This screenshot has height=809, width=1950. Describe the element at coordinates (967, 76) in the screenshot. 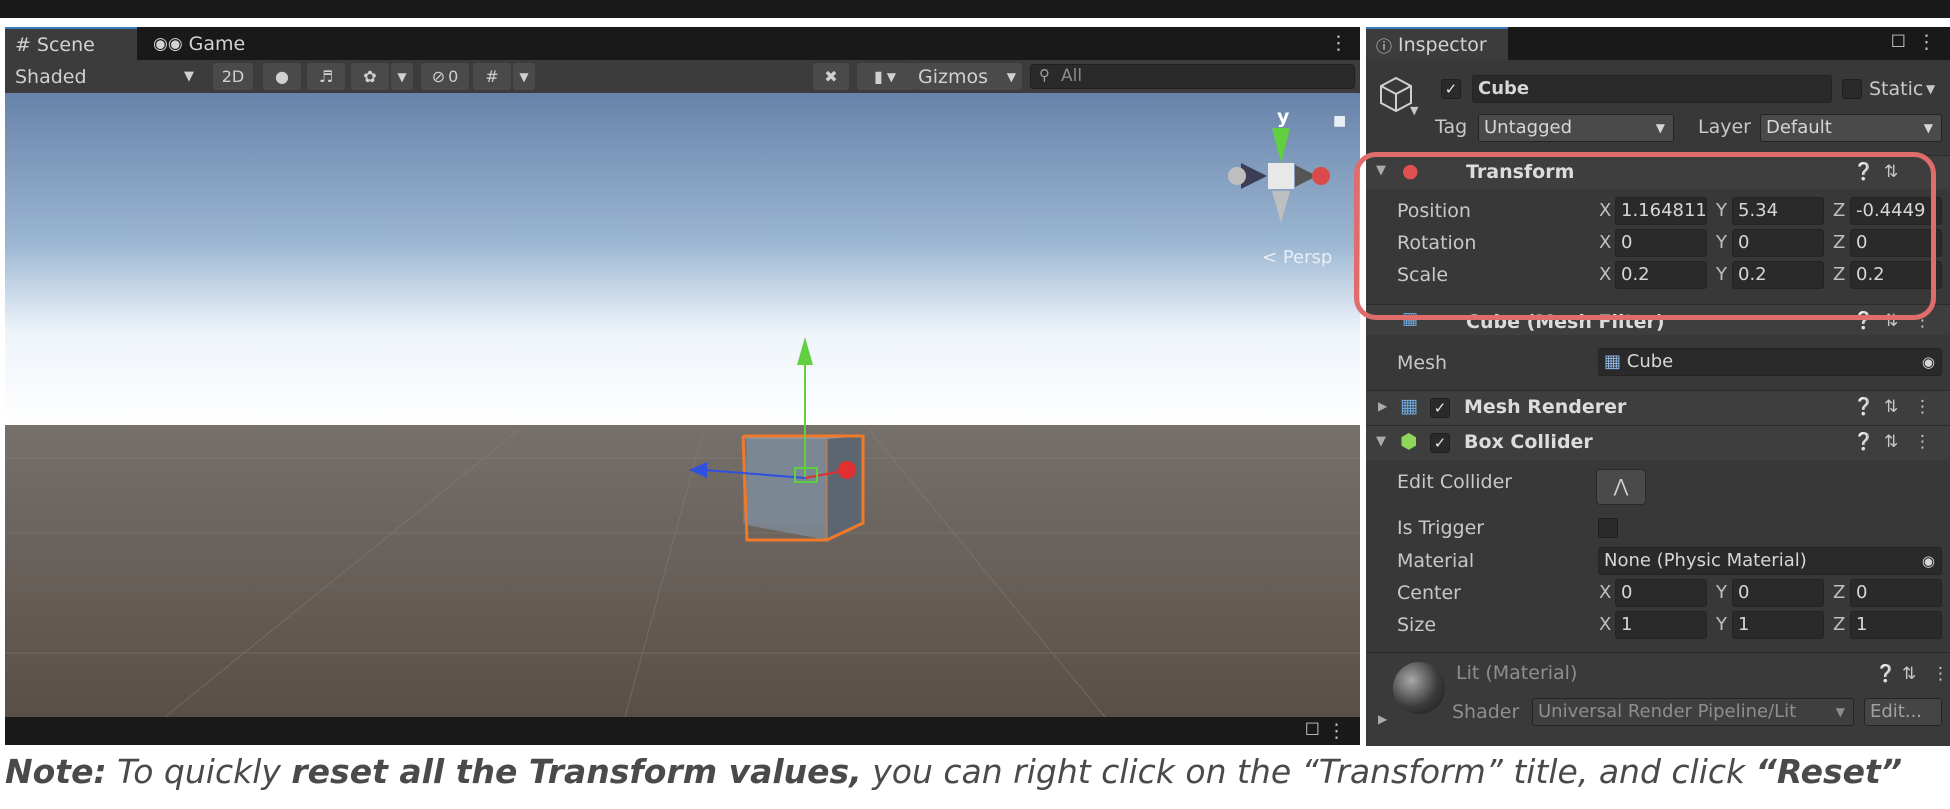

I see `gizmos-dropdown: Gizmos ▼` at that location.